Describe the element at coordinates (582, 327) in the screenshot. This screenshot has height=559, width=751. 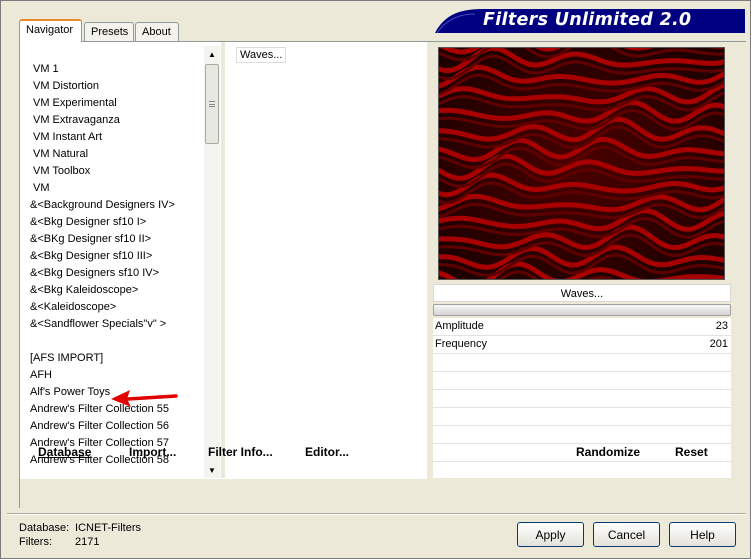
I see `param-row-amplitude: Amplitude 23` at that location.